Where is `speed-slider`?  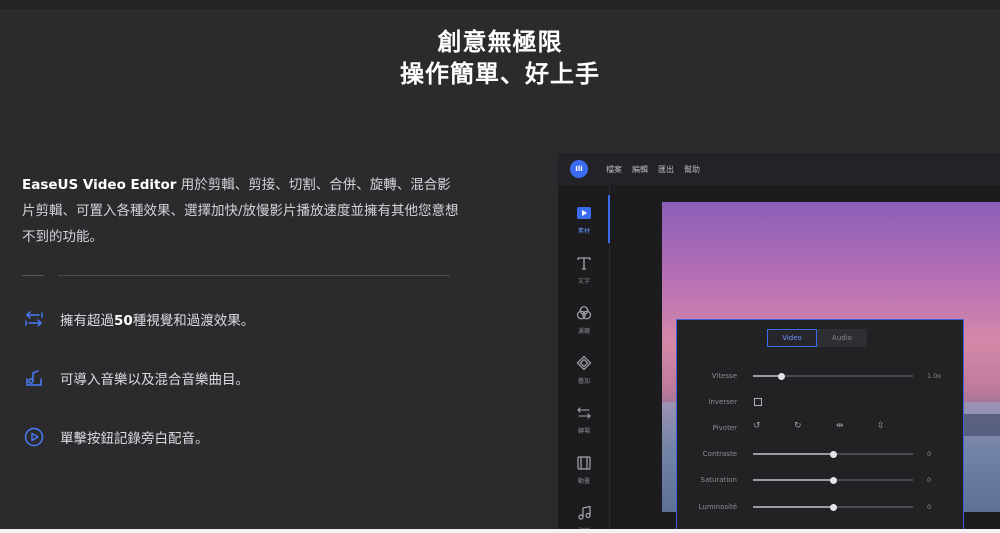
speed-slider is located at coordinates (833, 376).